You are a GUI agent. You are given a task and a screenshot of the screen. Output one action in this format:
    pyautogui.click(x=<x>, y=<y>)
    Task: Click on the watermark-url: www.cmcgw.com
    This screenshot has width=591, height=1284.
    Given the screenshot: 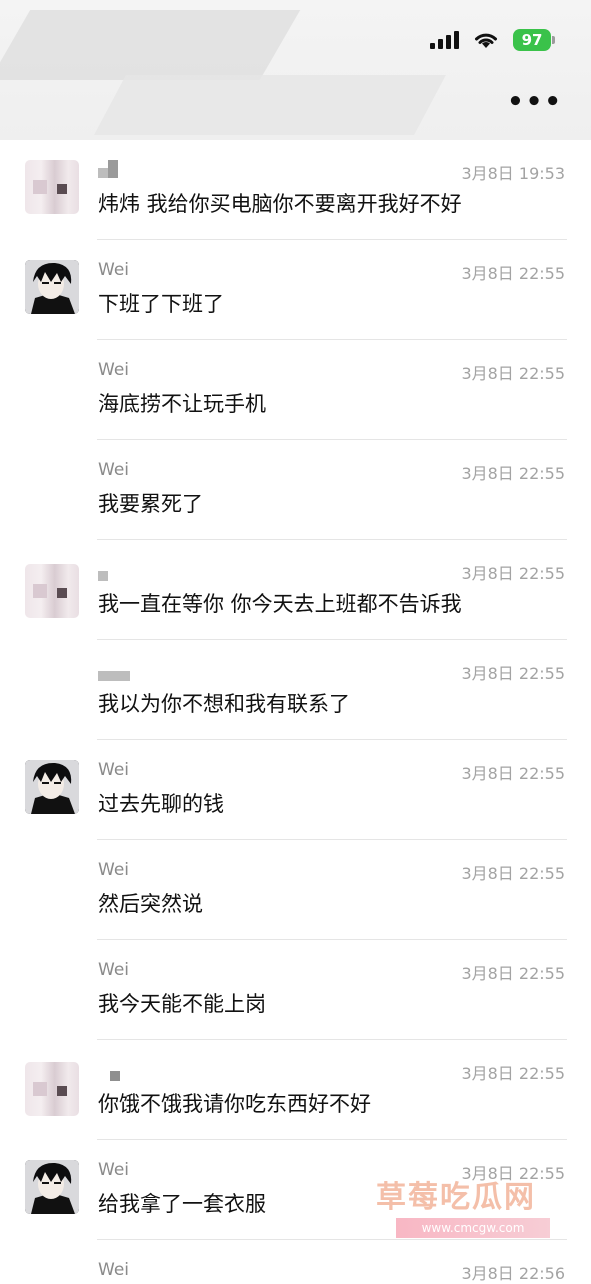 What is the action you would take?
    pyautogui.click(x=473, y=1228)
    